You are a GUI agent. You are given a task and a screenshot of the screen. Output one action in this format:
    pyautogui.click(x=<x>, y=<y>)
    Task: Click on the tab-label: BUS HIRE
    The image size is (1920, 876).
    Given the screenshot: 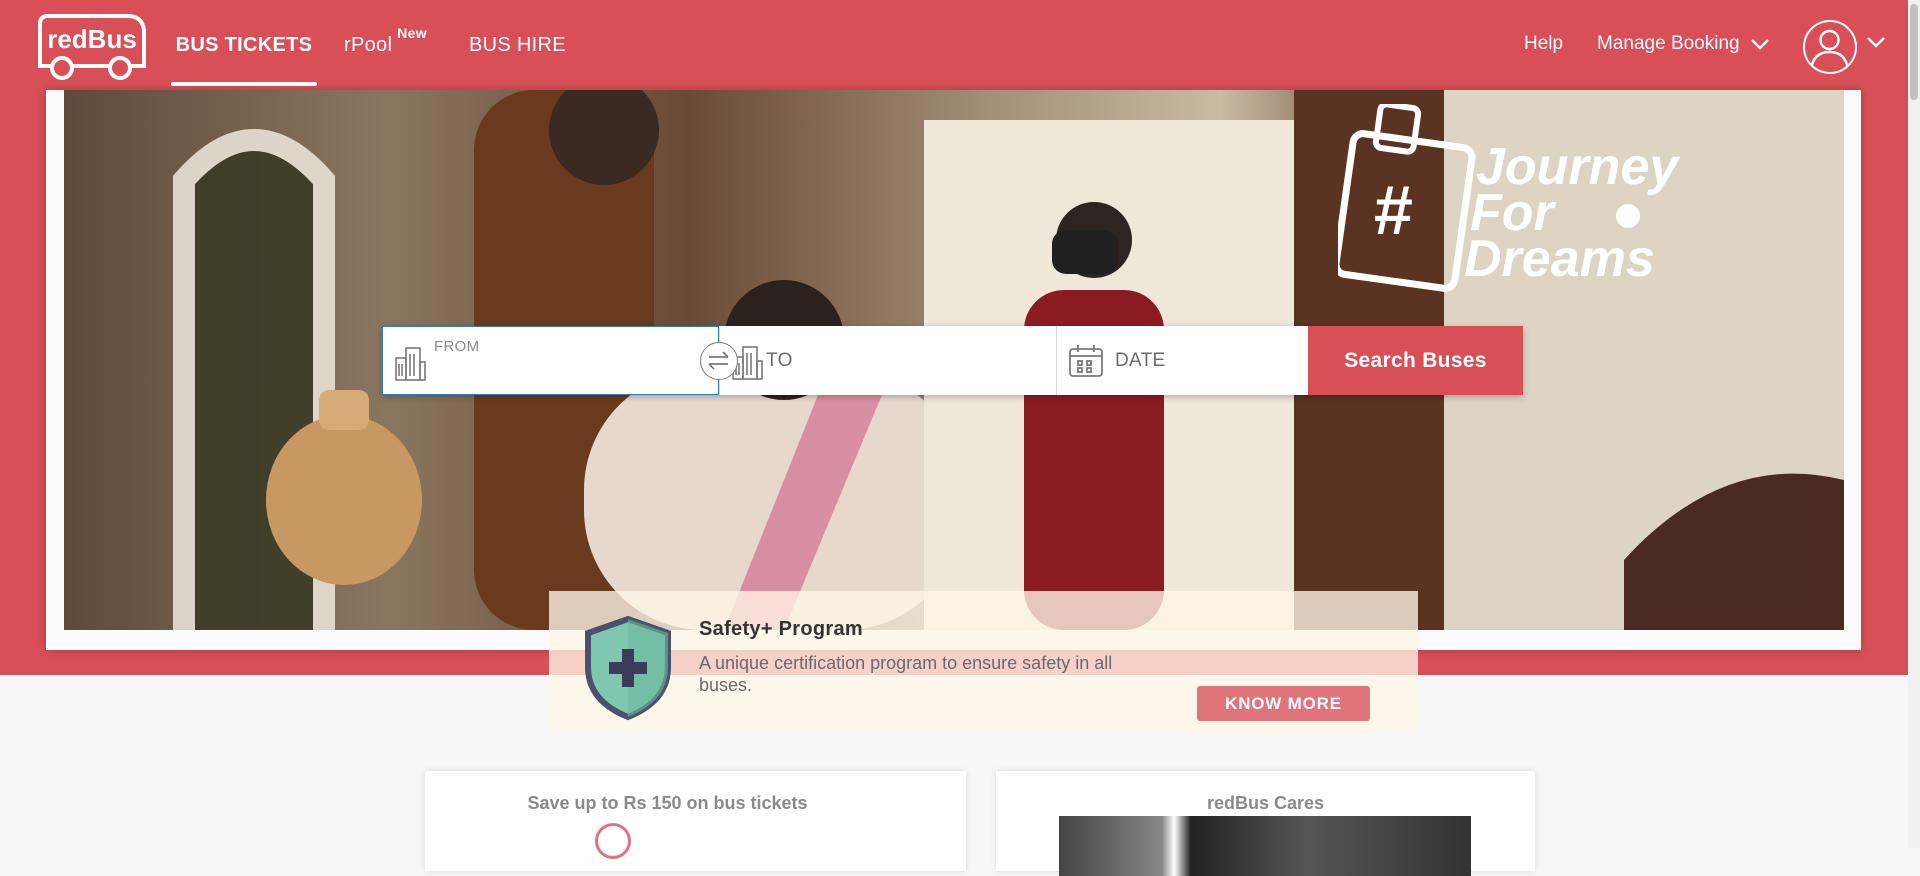 What is the action you would take?
    pyautogui.click(x=517, y=44)
    